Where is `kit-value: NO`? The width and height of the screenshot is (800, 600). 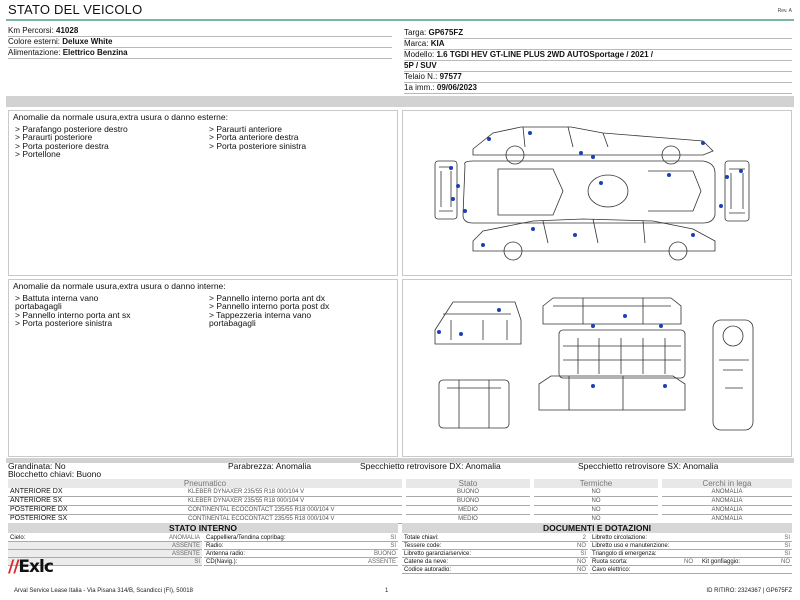 kit-value: NO is located at coordinates (785, 562).